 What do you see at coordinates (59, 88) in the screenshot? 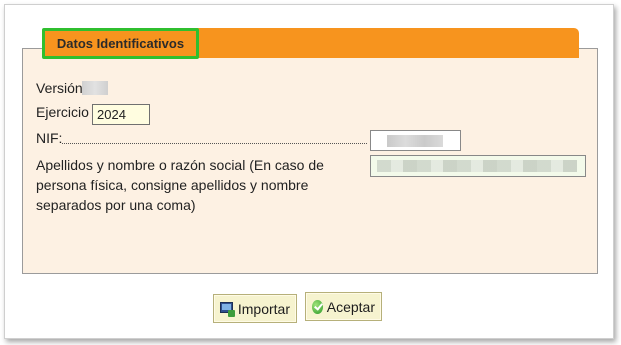
I see `version-label: Versión` at bounding box center [59, 88].